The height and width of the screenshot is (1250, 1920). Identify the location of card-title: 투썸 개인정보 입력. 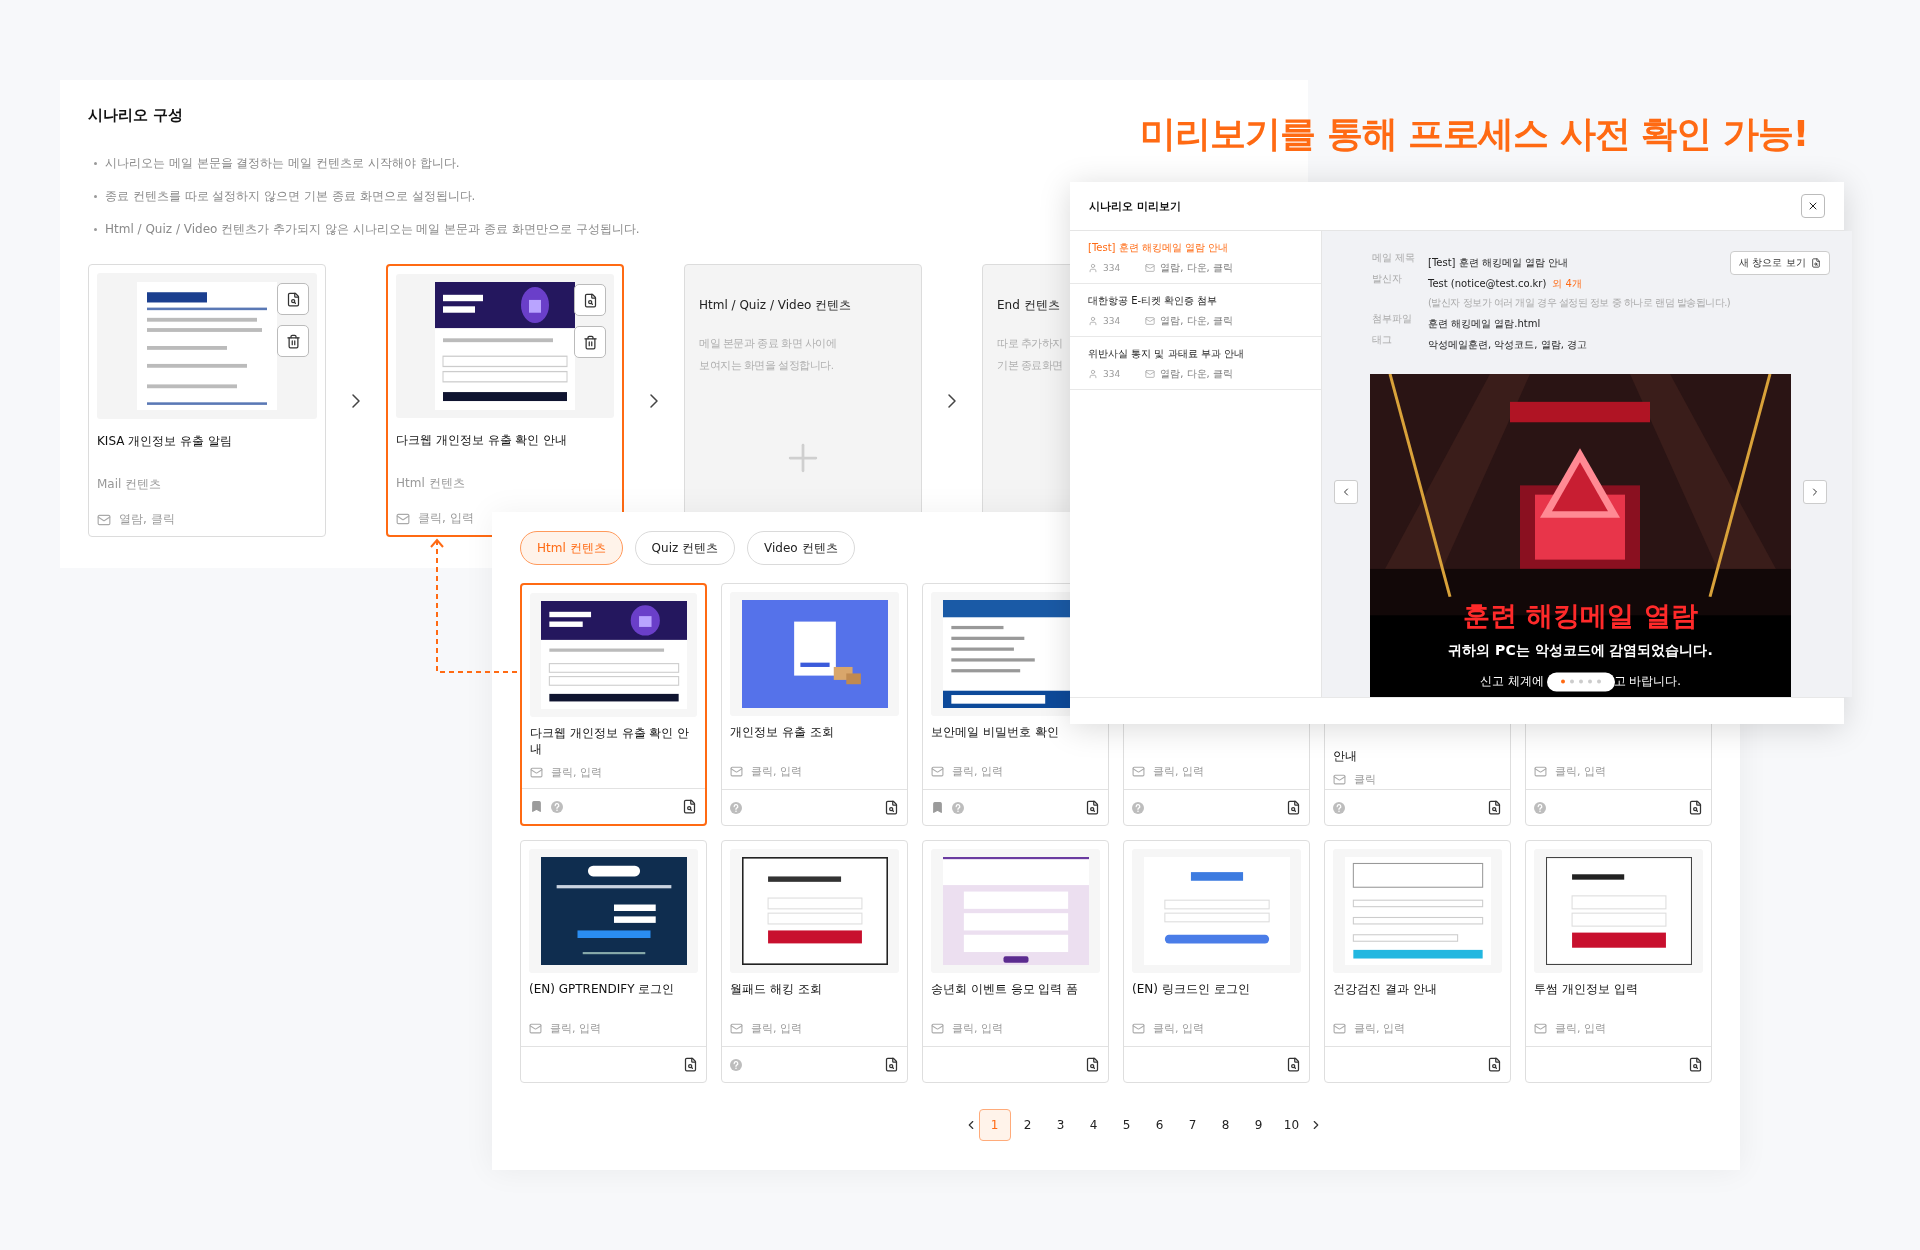
(1586, 989).